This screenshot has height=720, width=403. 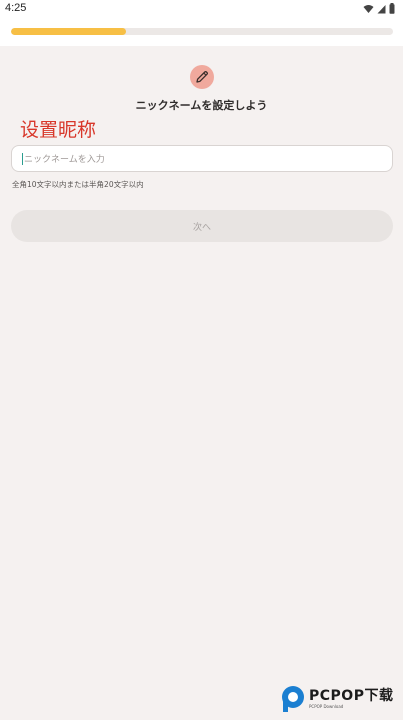 I want to click on progress-area, so click(x=201, y=32).